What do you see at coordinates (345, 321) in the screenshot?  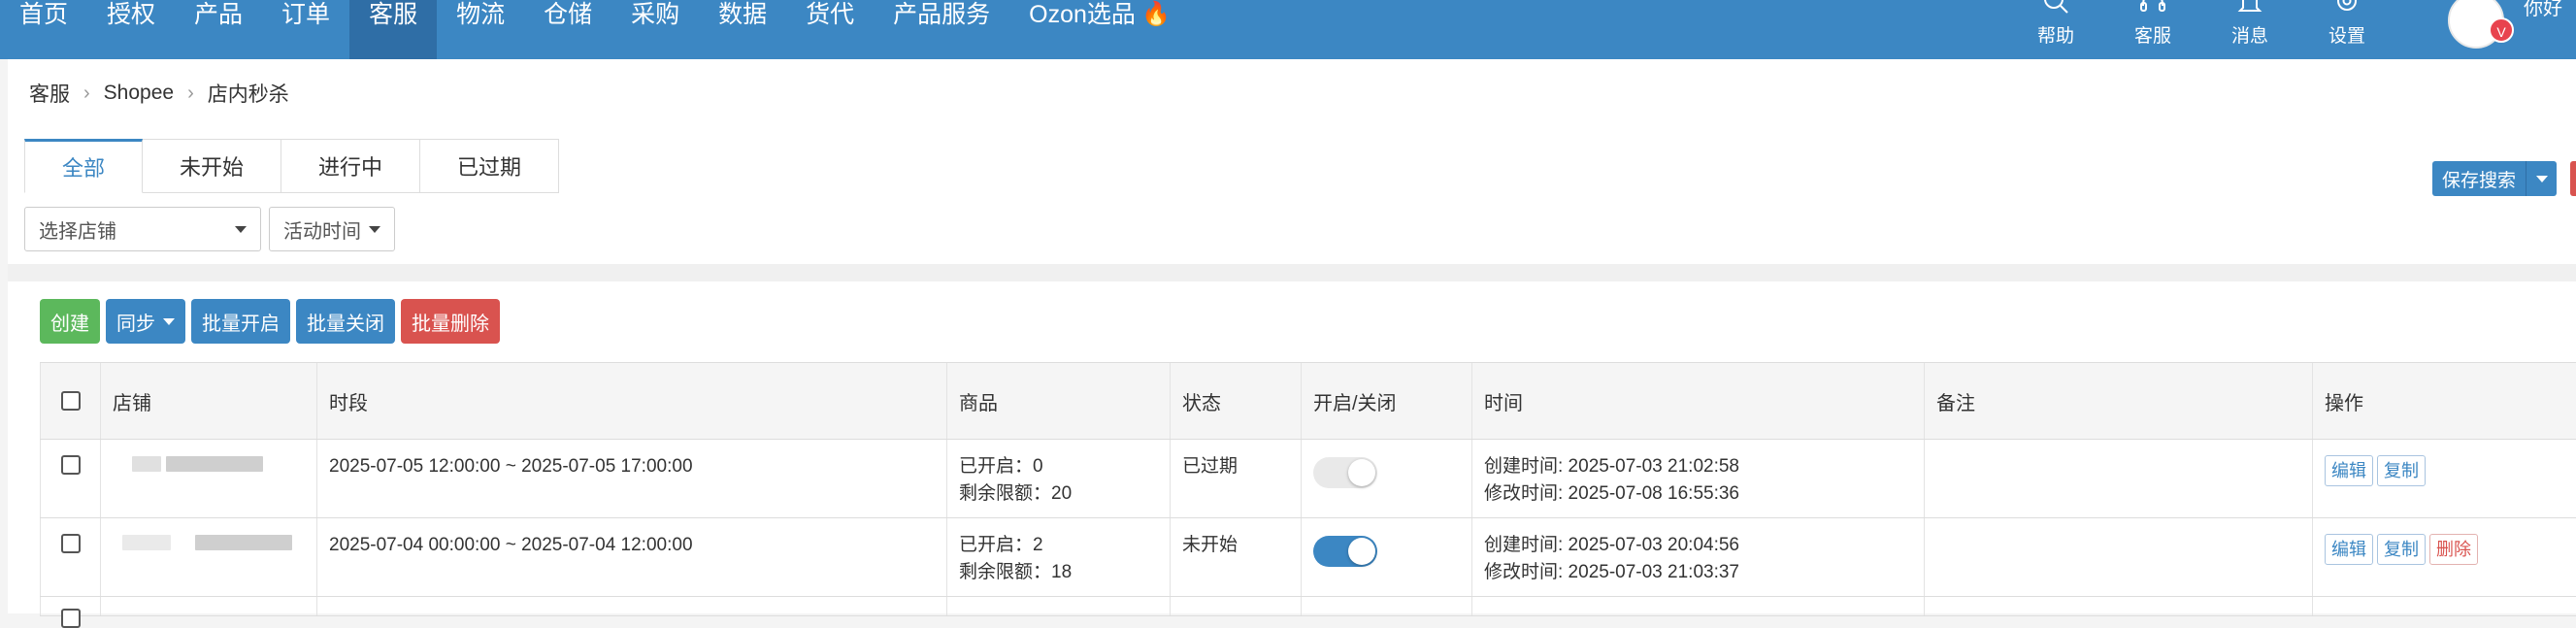 I see `batch-disable-button: 批量关闭` at bounding box center [345, 321].